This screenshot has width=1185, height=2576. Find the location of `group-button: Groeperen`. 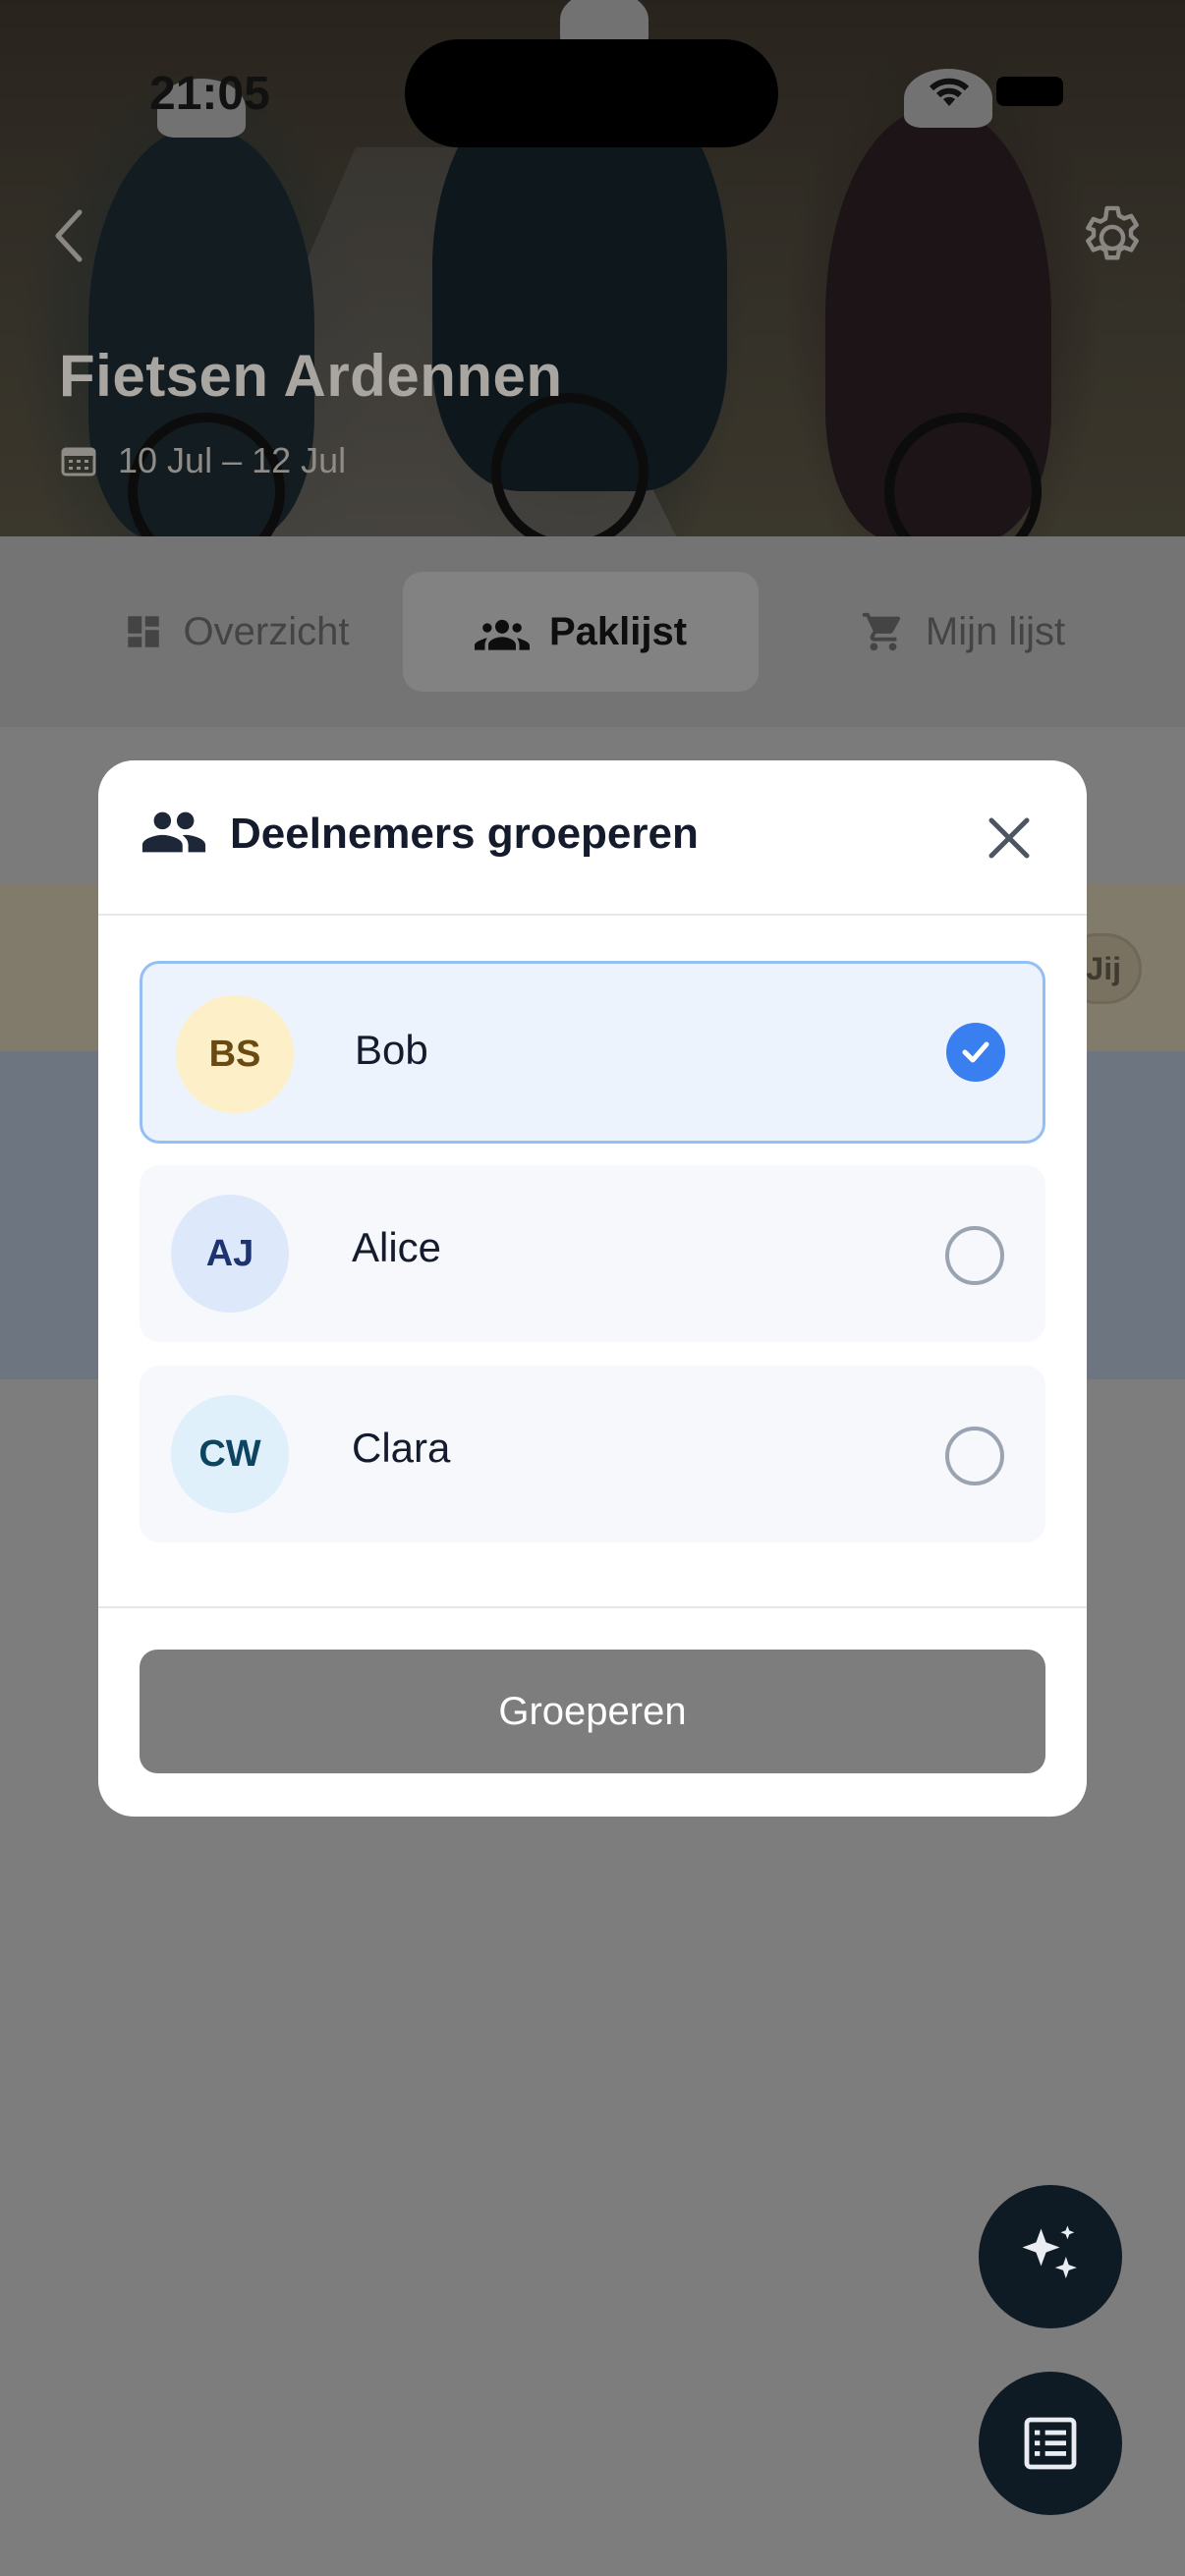

group-button: Groeperen is located at coordinates (592, 1711).